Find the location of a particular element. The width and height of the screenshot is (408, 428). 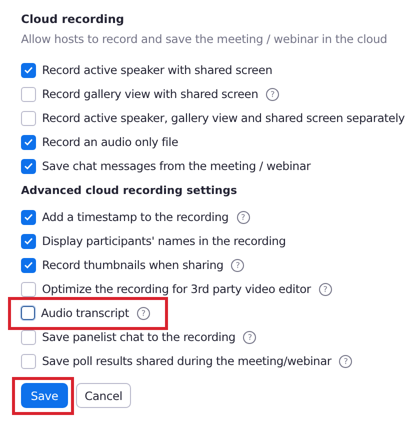

save-button: Save is located at coordinates (44, 395).